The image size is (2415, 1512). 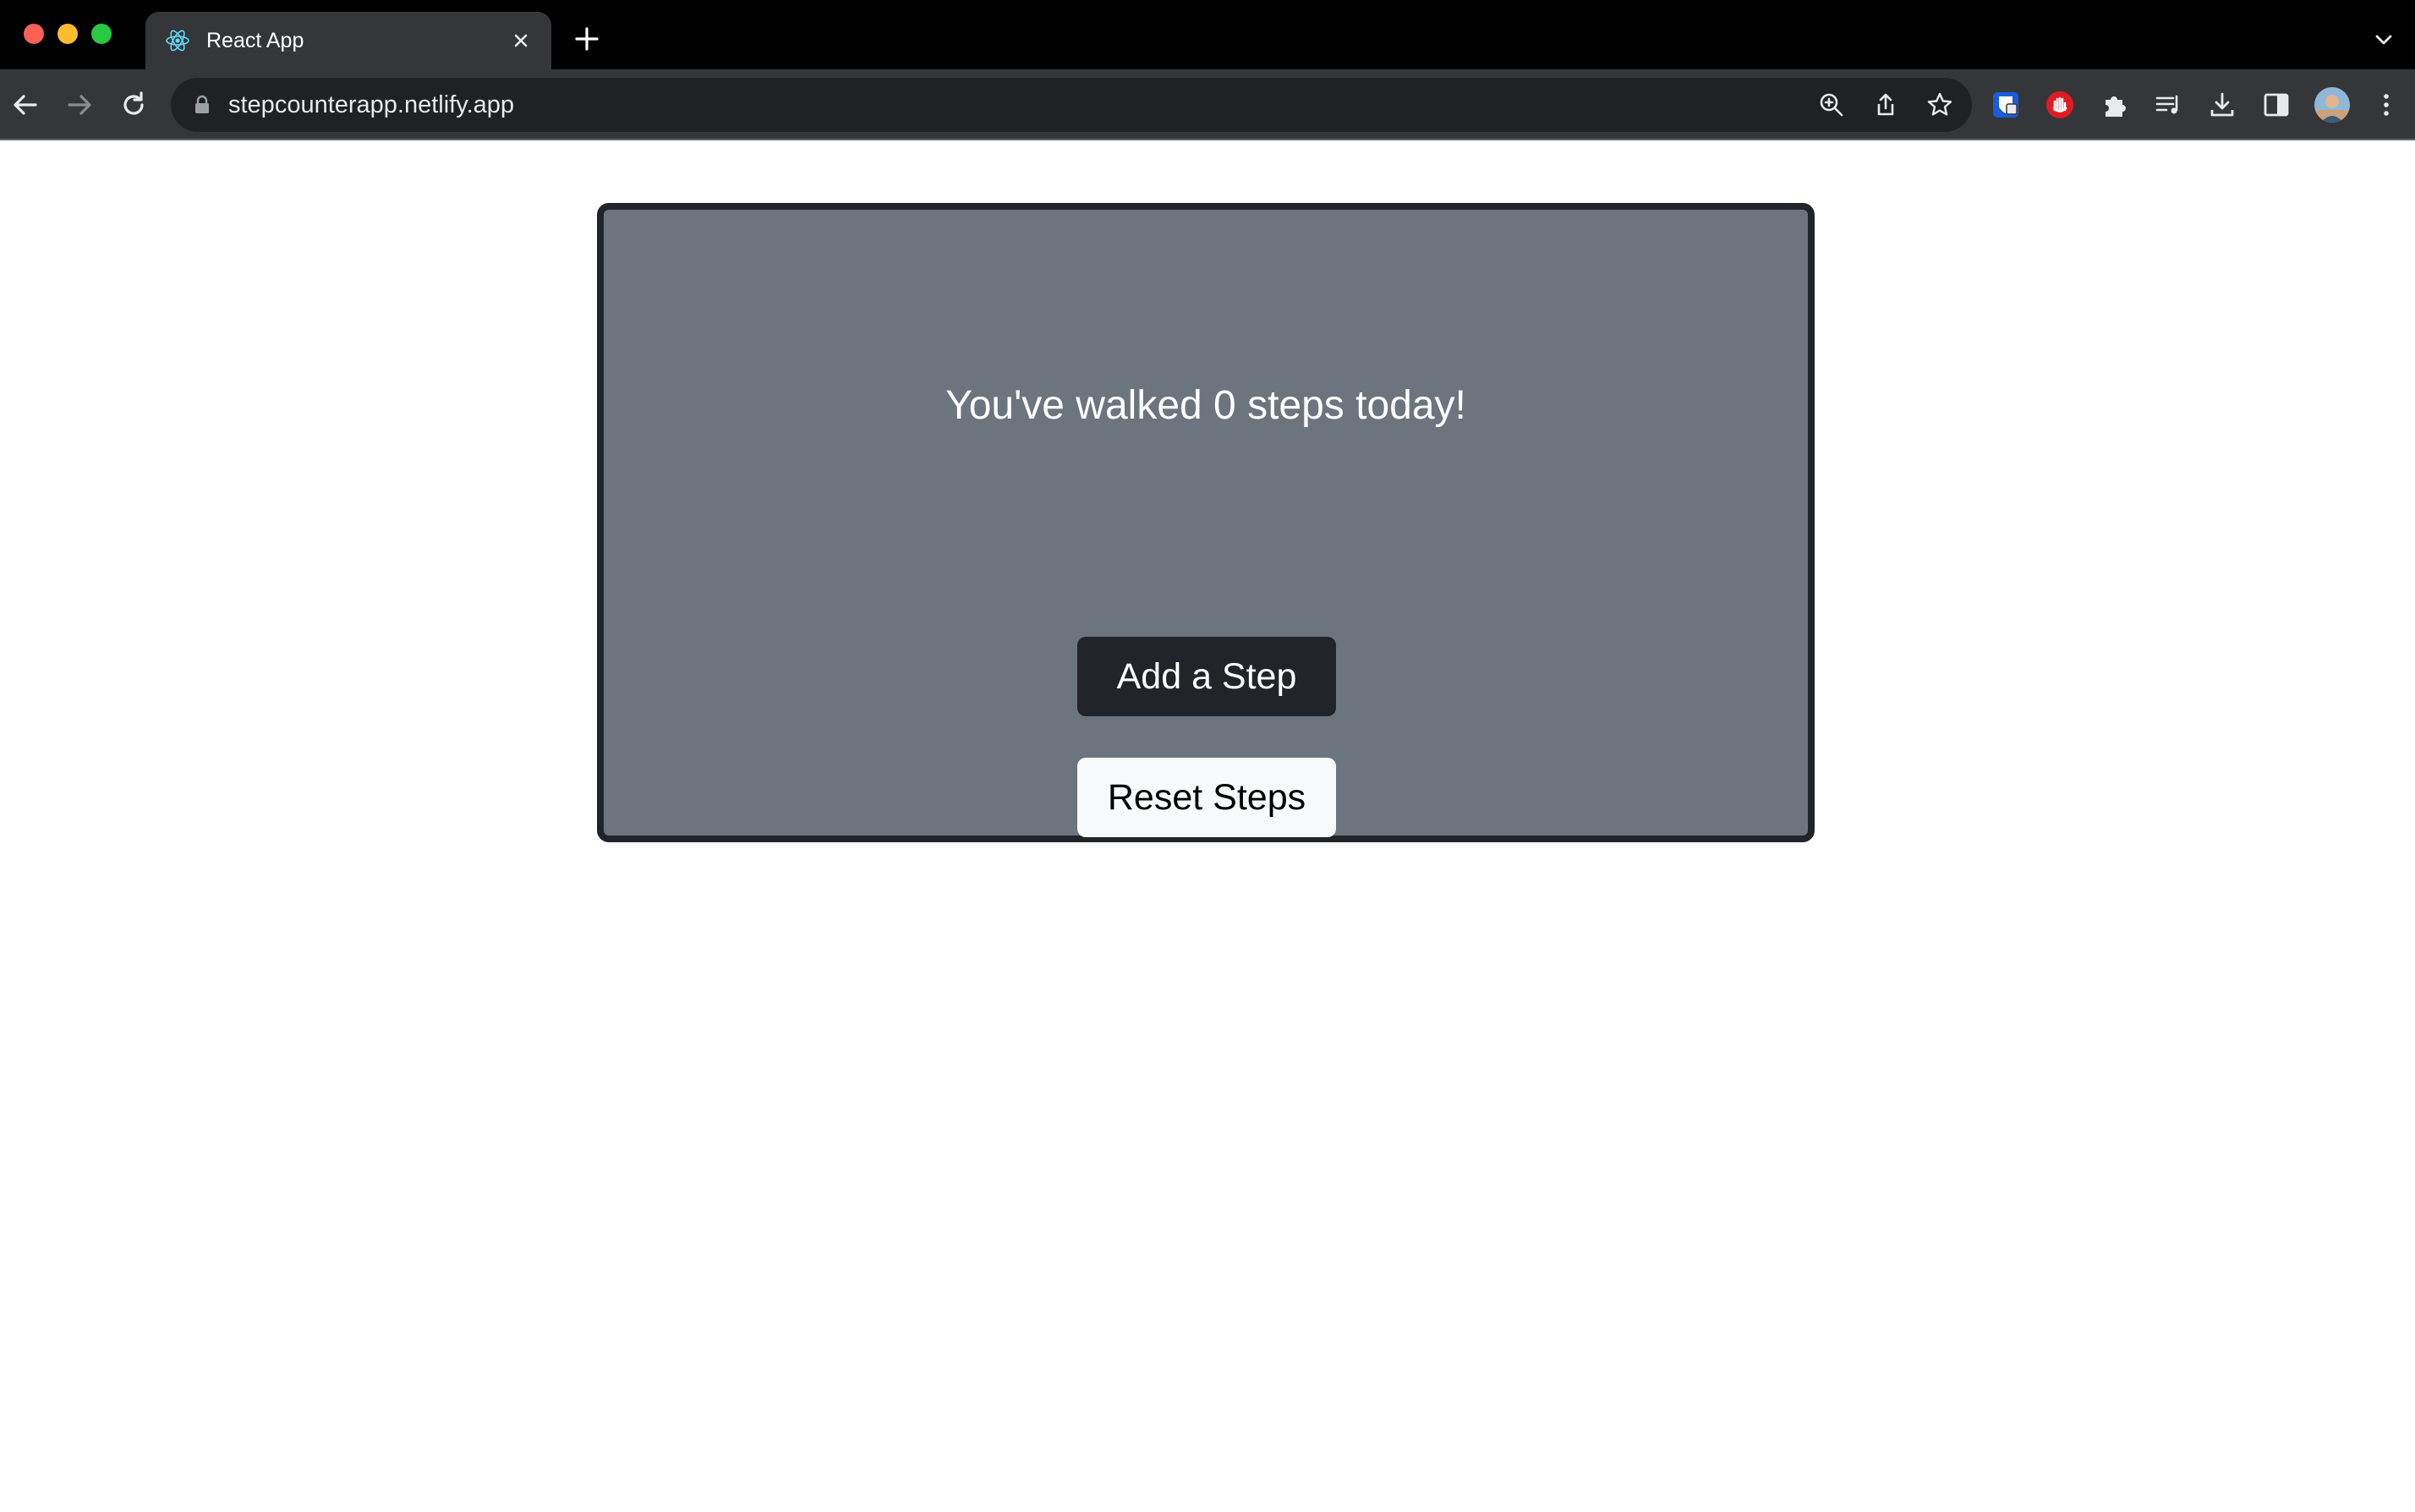 I want to click on bookmark-star-icon, so click(x=1939, y=104).